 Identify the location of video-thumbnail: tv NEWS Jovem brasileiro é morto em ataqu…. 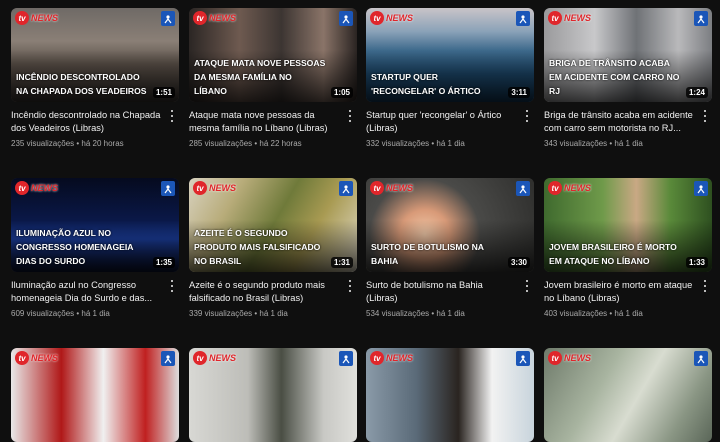
(628, 225).